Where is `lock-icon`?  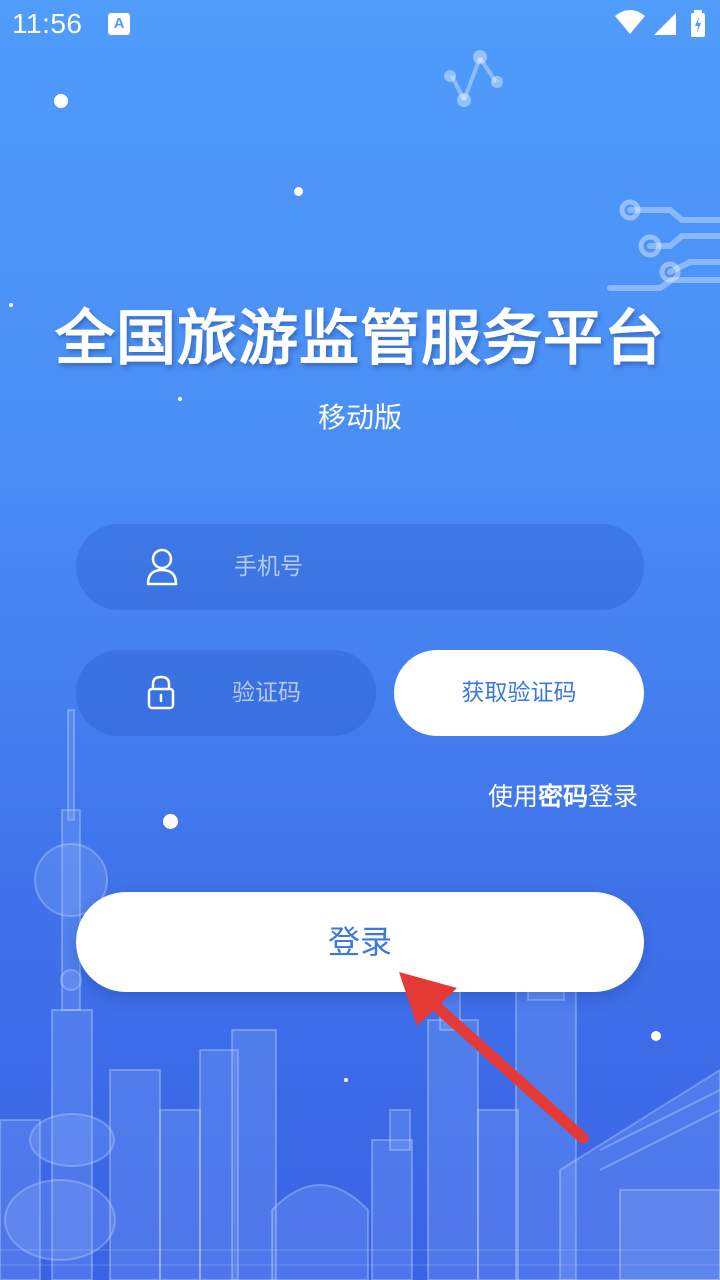
lock-icon is located at coordinates (161, 692).